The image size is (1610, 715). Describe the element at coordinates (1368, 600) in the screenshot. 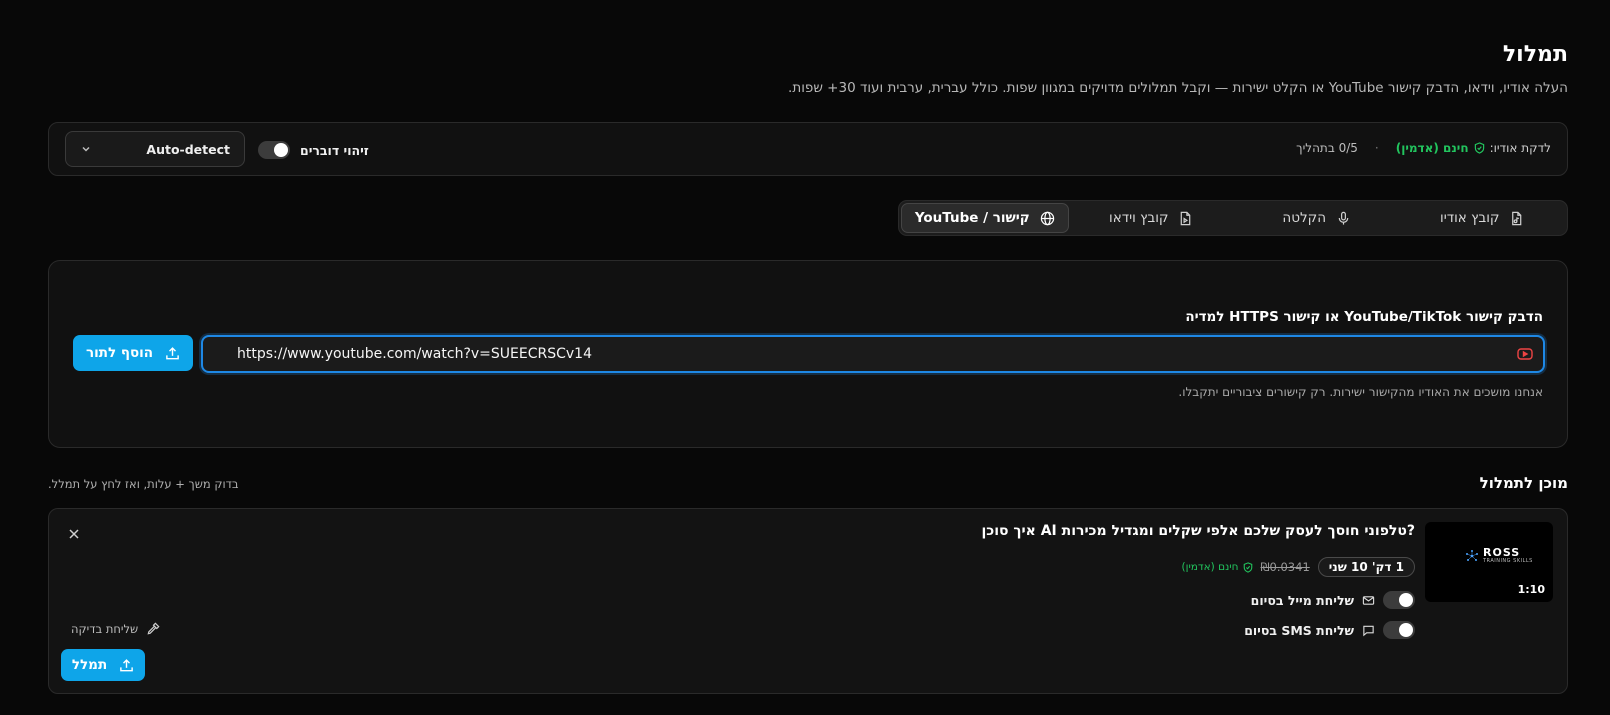

I see `mail-icon` at that location.